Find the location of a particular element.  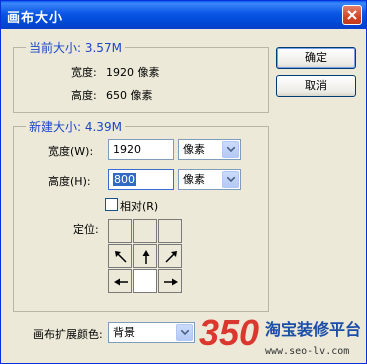

width-unit-select: 像素 is located at coordinates (209, 149).